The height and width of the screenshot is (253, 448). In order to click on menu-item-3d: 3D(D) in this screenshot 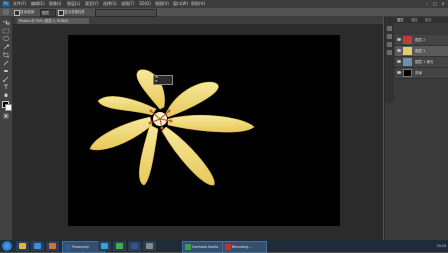, I will do `click(145, 4)`.